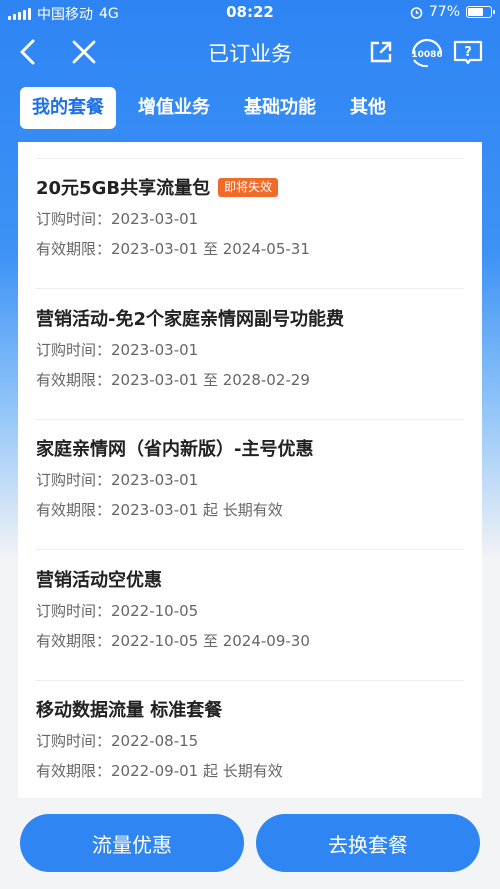  I want to click on tab-2: 基础功能, so click(280, 108).